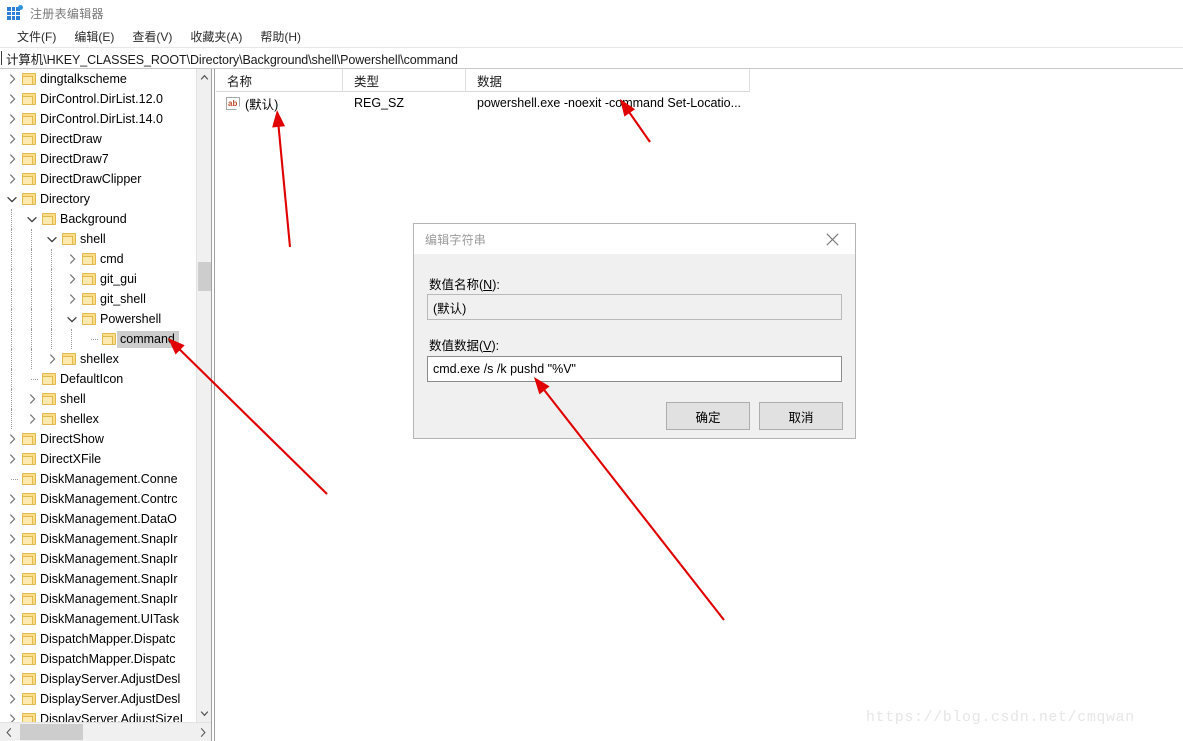 The width and height of the screenshot is (1183, 741). Describe the element at coordinates (72, 439) in the screenshot. I see `tree-item-label: DirectShow` at that location.